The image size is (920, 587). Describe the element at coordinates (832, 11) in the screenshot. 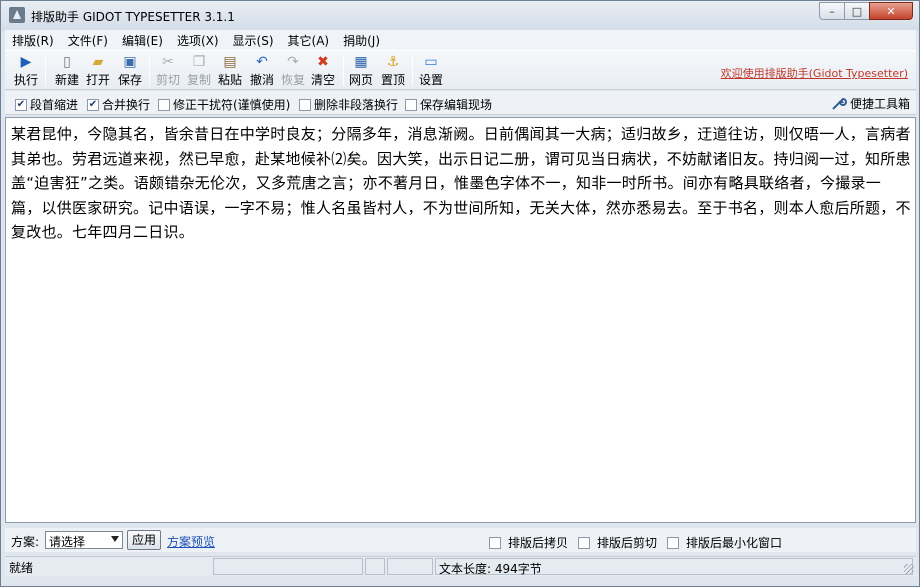

I see `minimize-button: –` at that location.